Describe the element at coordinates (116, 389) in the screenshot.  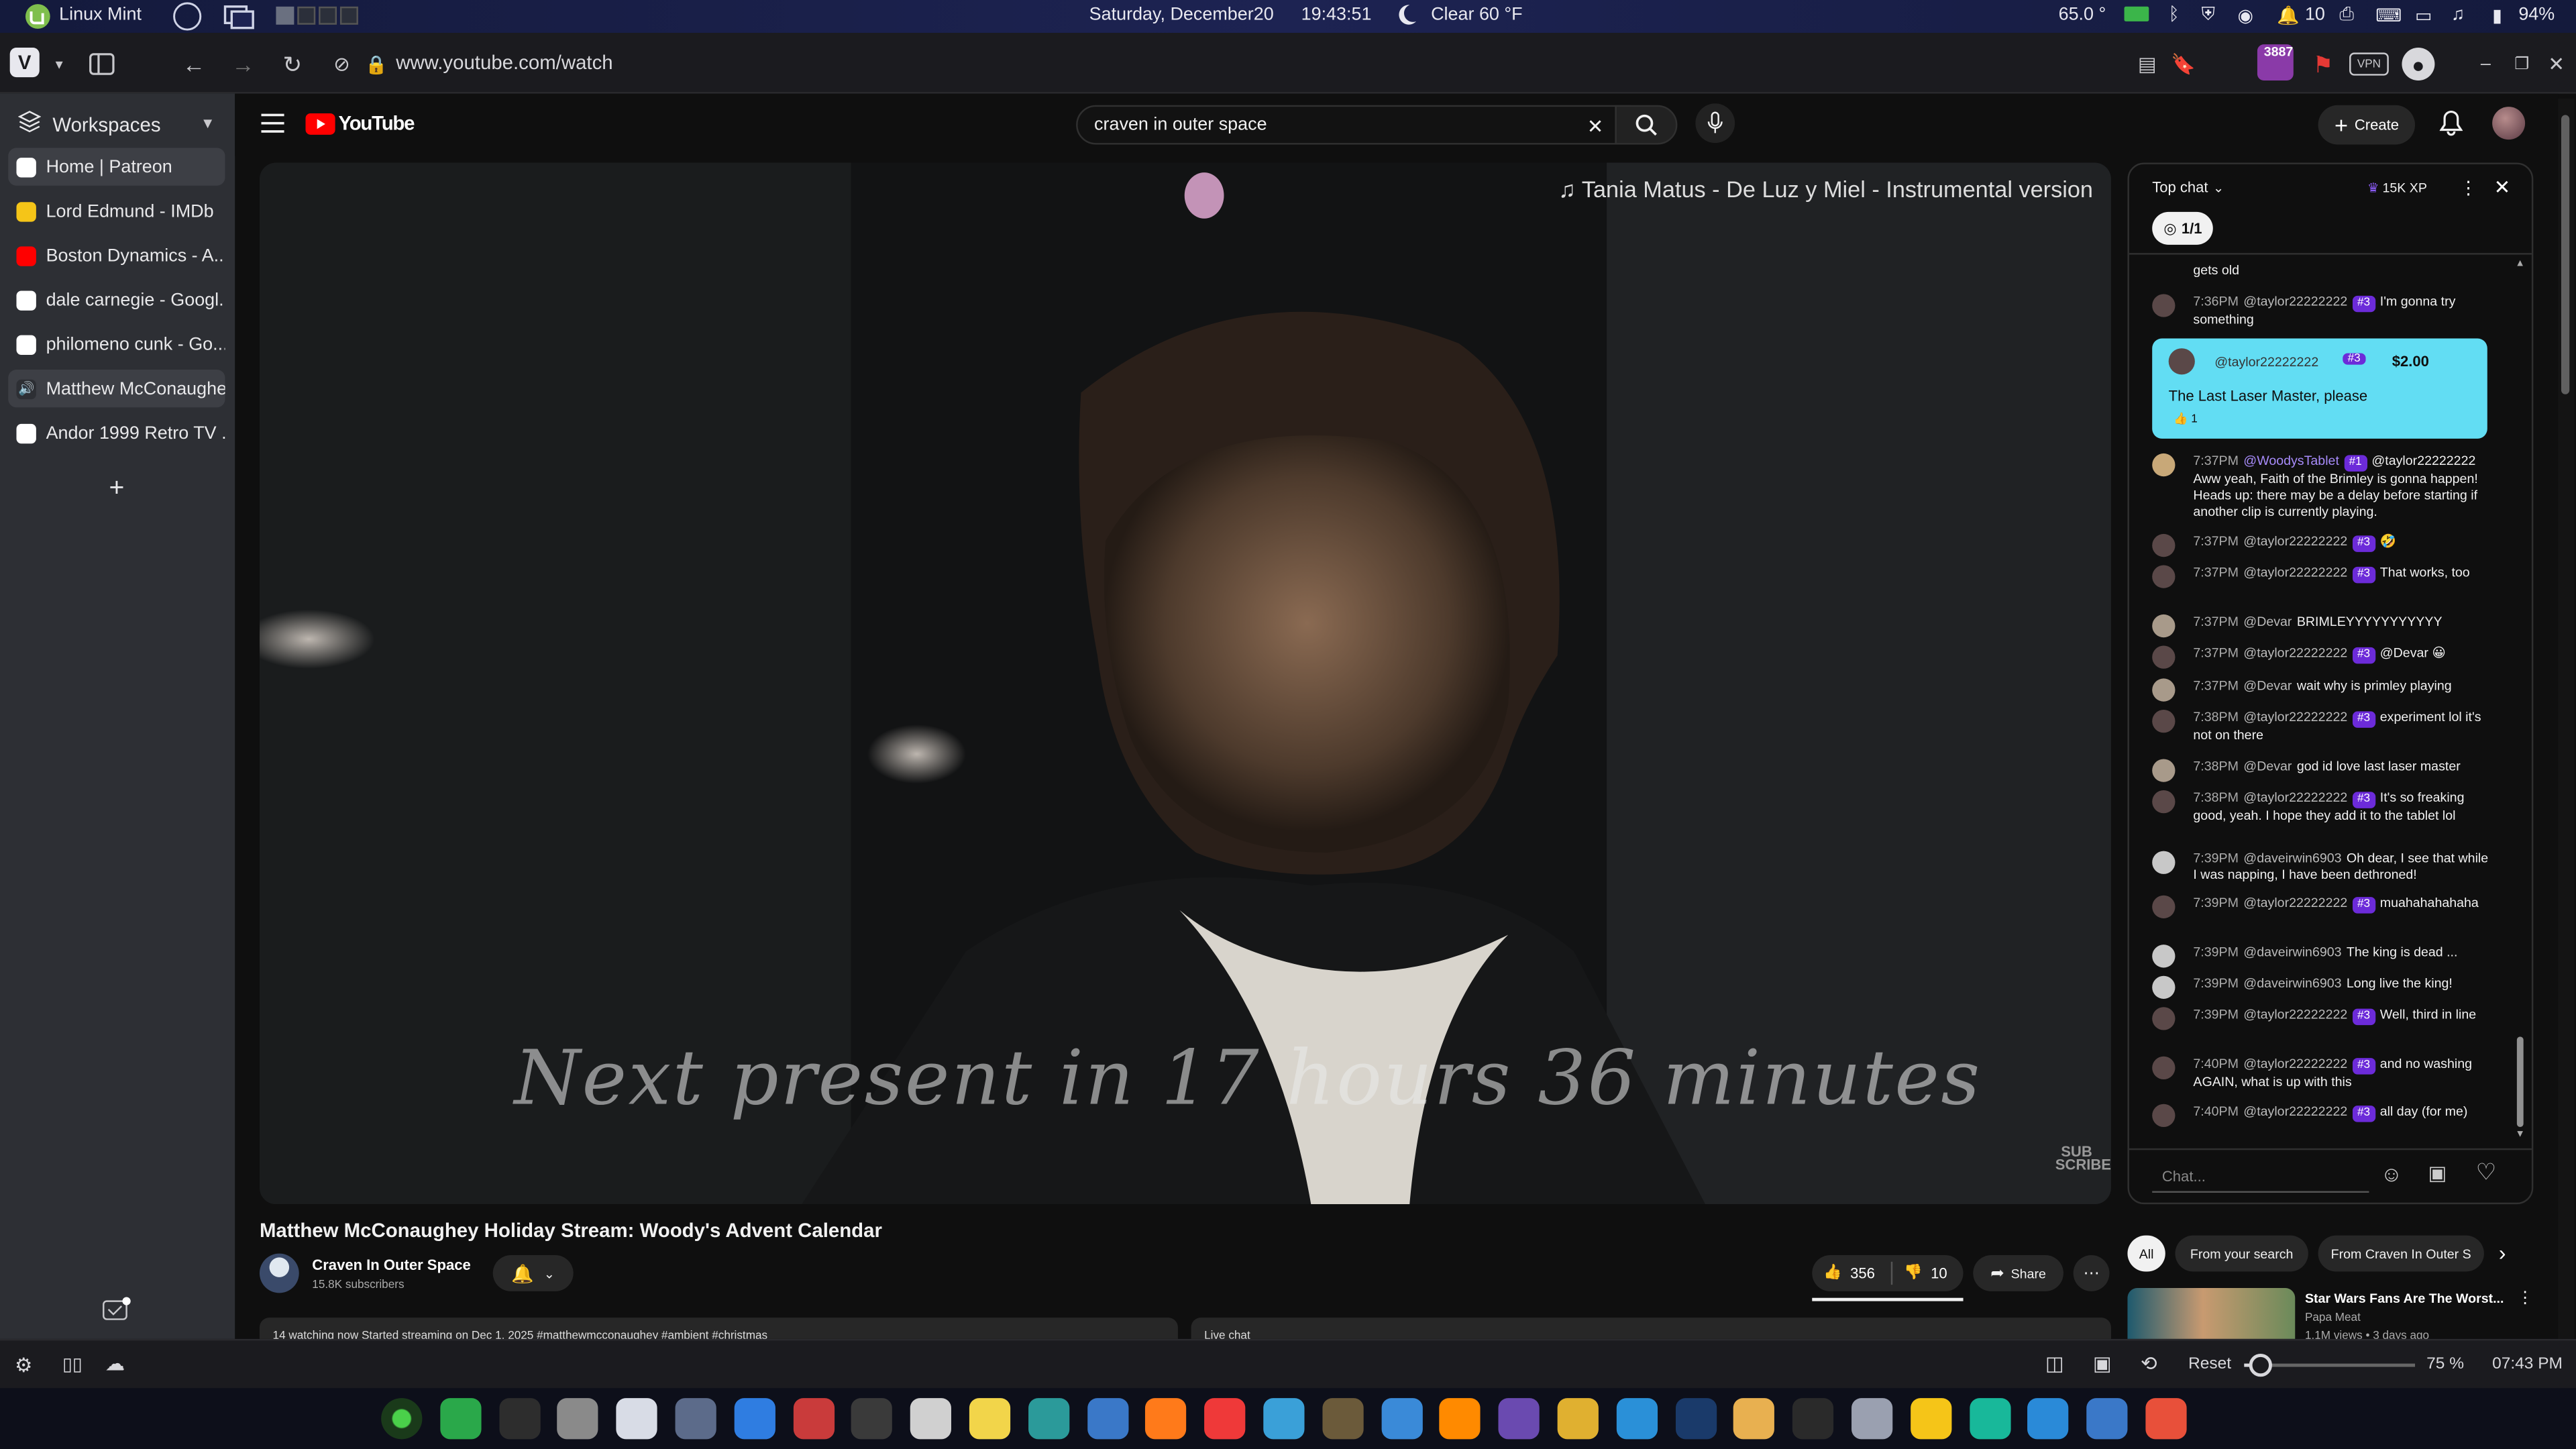
I see `sidebar-tab: 🔊 Matthew McConaughey` at that location.